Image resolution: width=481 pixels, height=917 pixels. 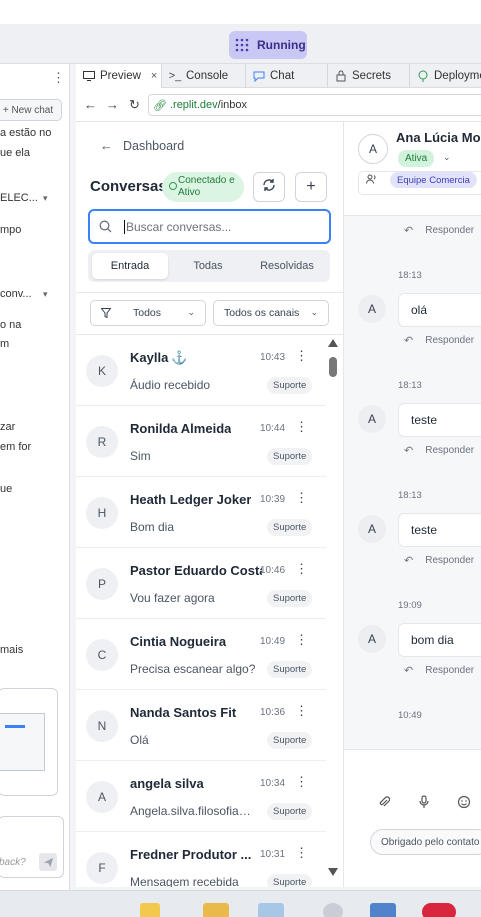 I want to click on refresh-icon, so click(x=269, y=187).